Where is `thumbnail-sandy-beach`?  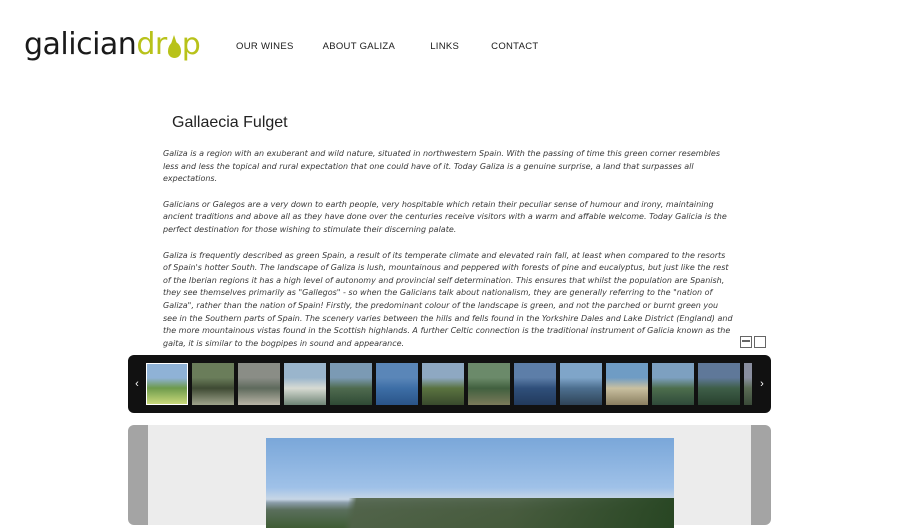
thumbnail-sandy-beach is located at coordinates (627, 384).